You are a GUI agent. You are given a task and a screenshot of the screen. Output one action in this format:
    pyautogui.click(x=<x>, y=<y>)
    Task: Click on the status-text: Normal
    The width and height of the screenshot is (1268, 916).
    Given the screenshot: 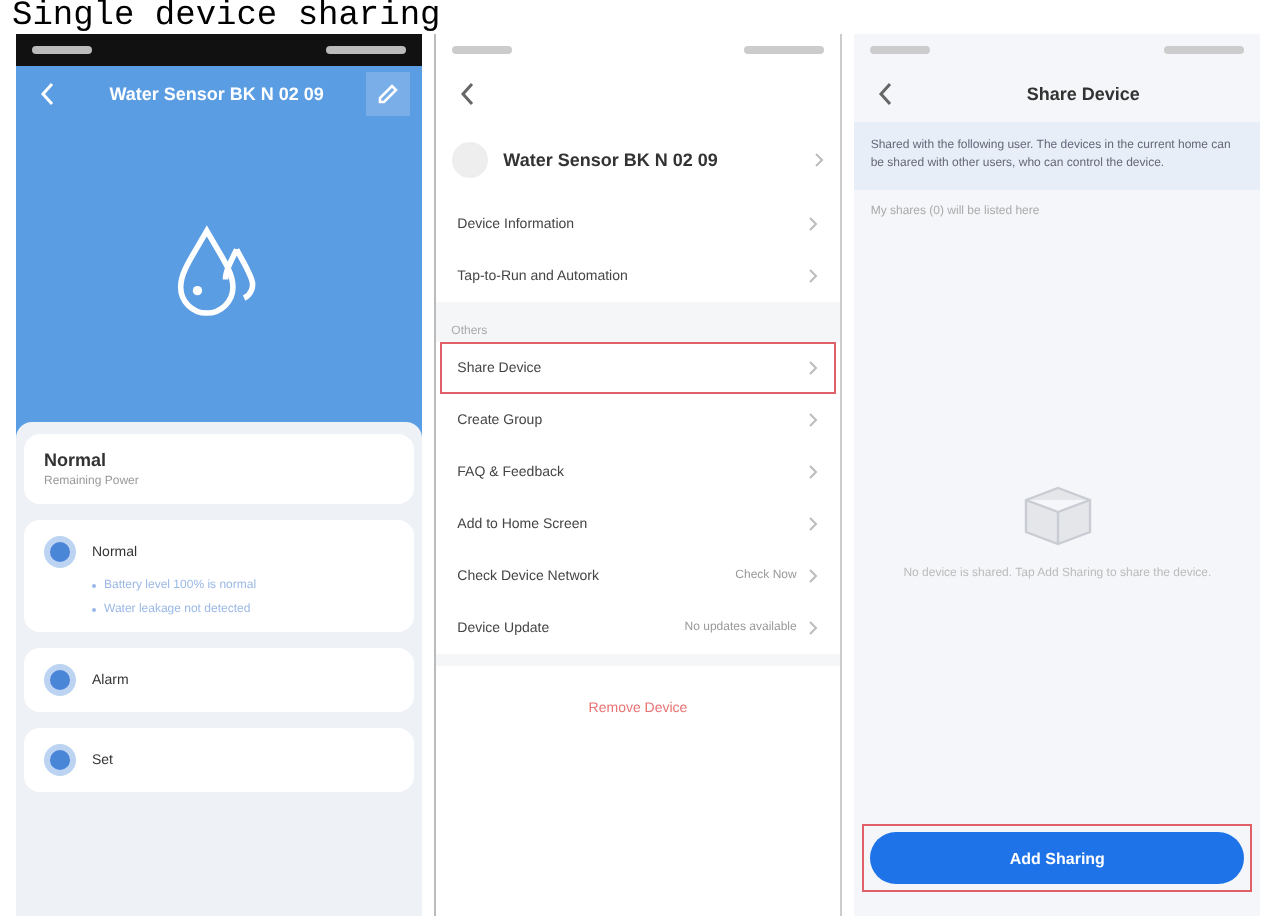 What is the action you would take?
    pyautogui.click(x=76, y=460)
    